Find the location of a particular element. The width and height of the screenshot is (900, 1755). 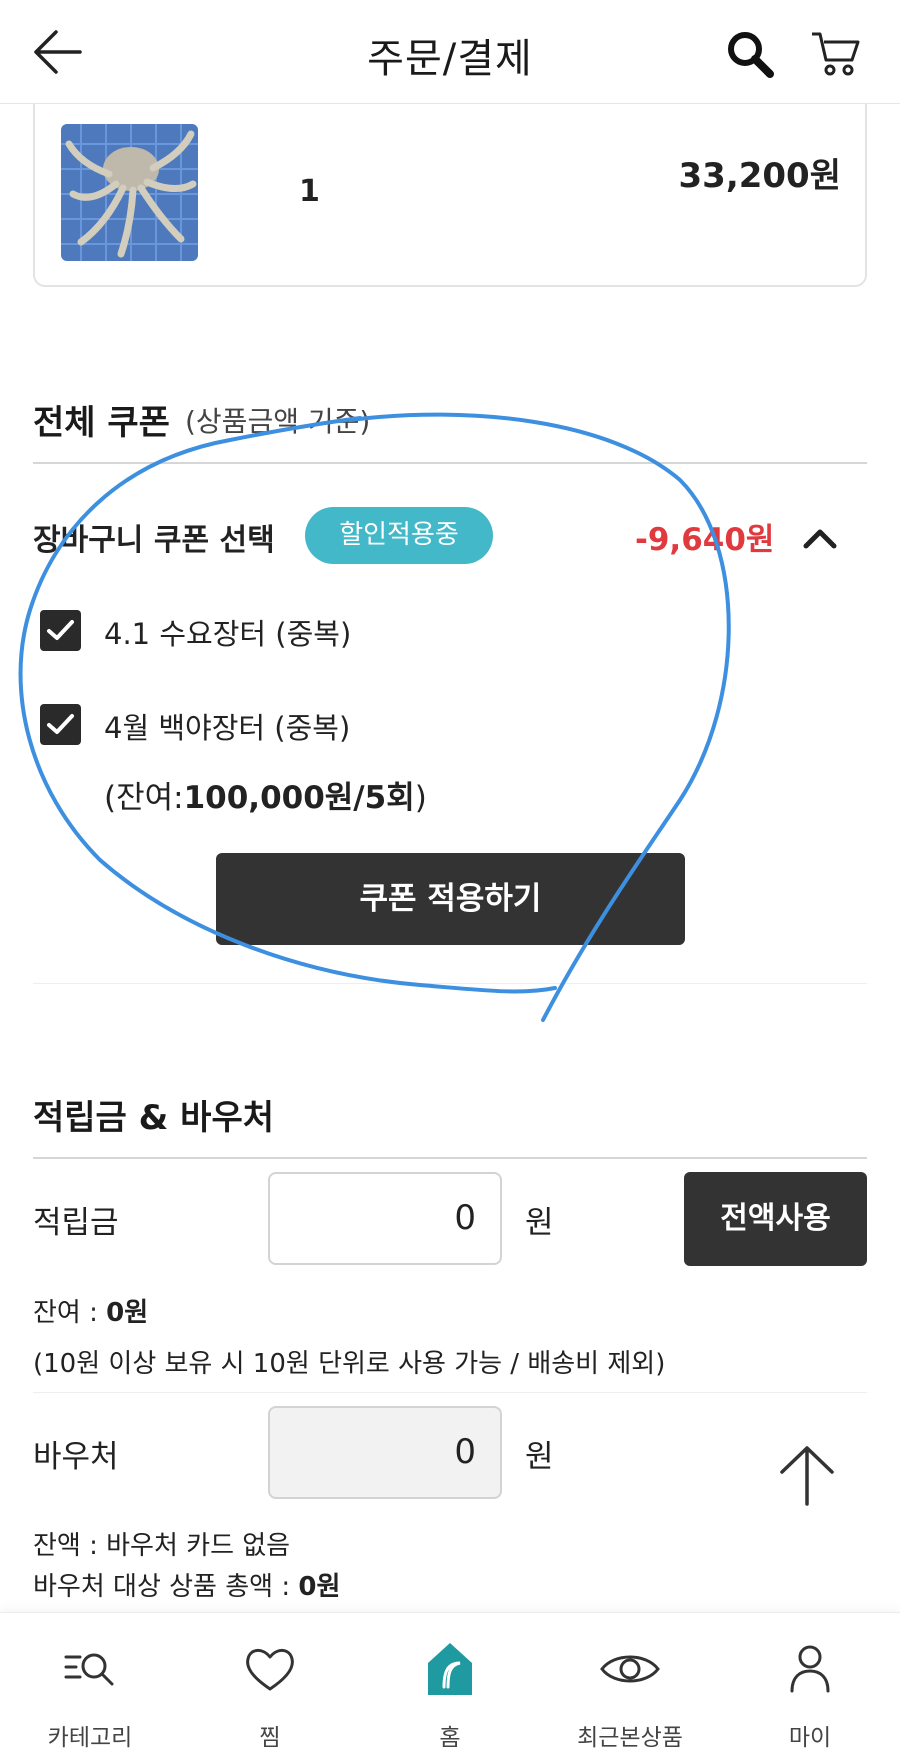

points-unit: 원 is located at coordinates (539, 1223).